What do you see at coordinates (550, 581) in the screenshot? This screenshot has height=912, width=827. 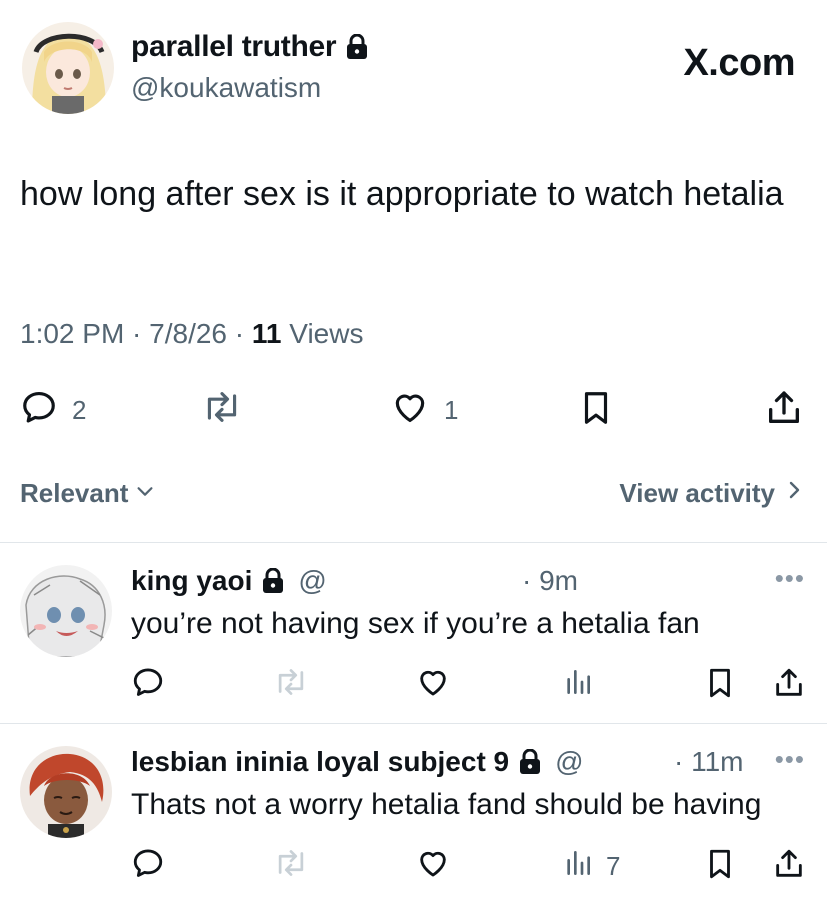 I see `reply-timestamp: · 9m` at bounding box center [550, 581].